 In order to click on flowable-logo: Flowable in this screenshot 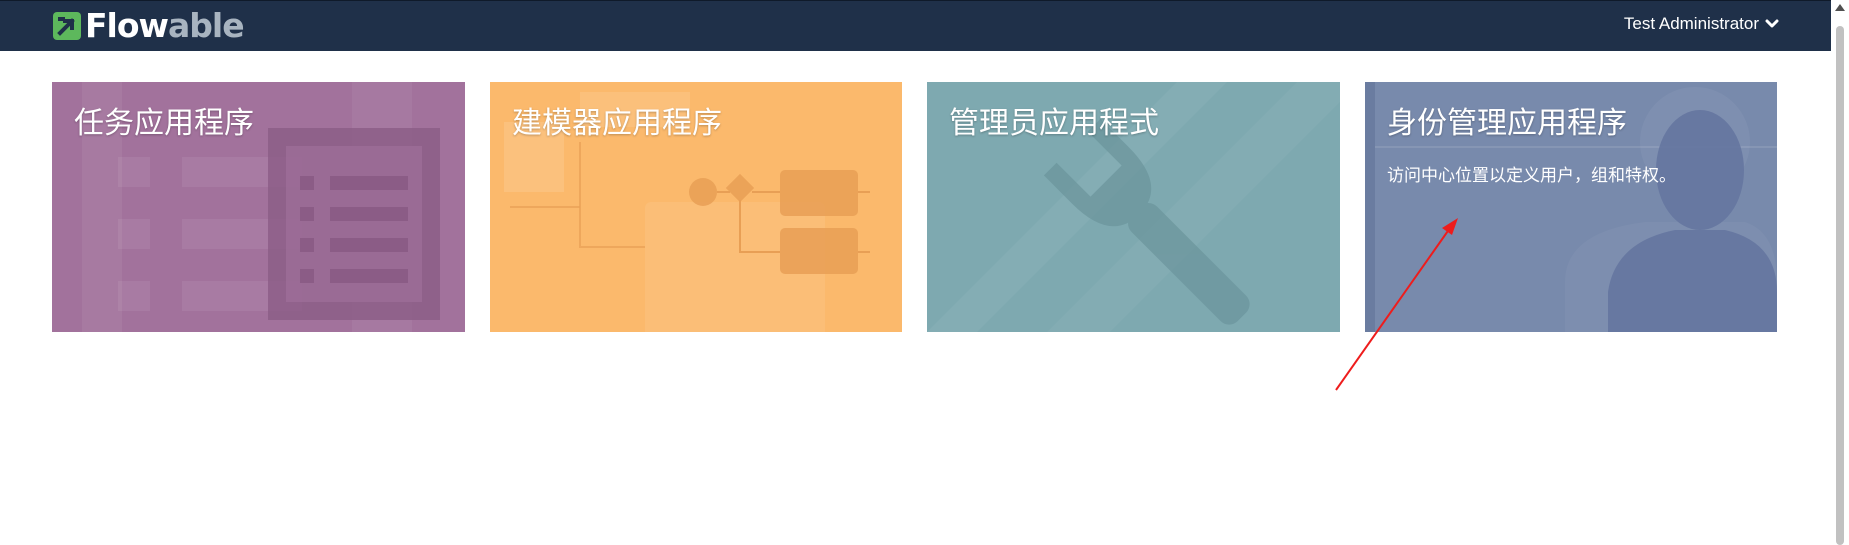, I will do `click(148, 25)`.